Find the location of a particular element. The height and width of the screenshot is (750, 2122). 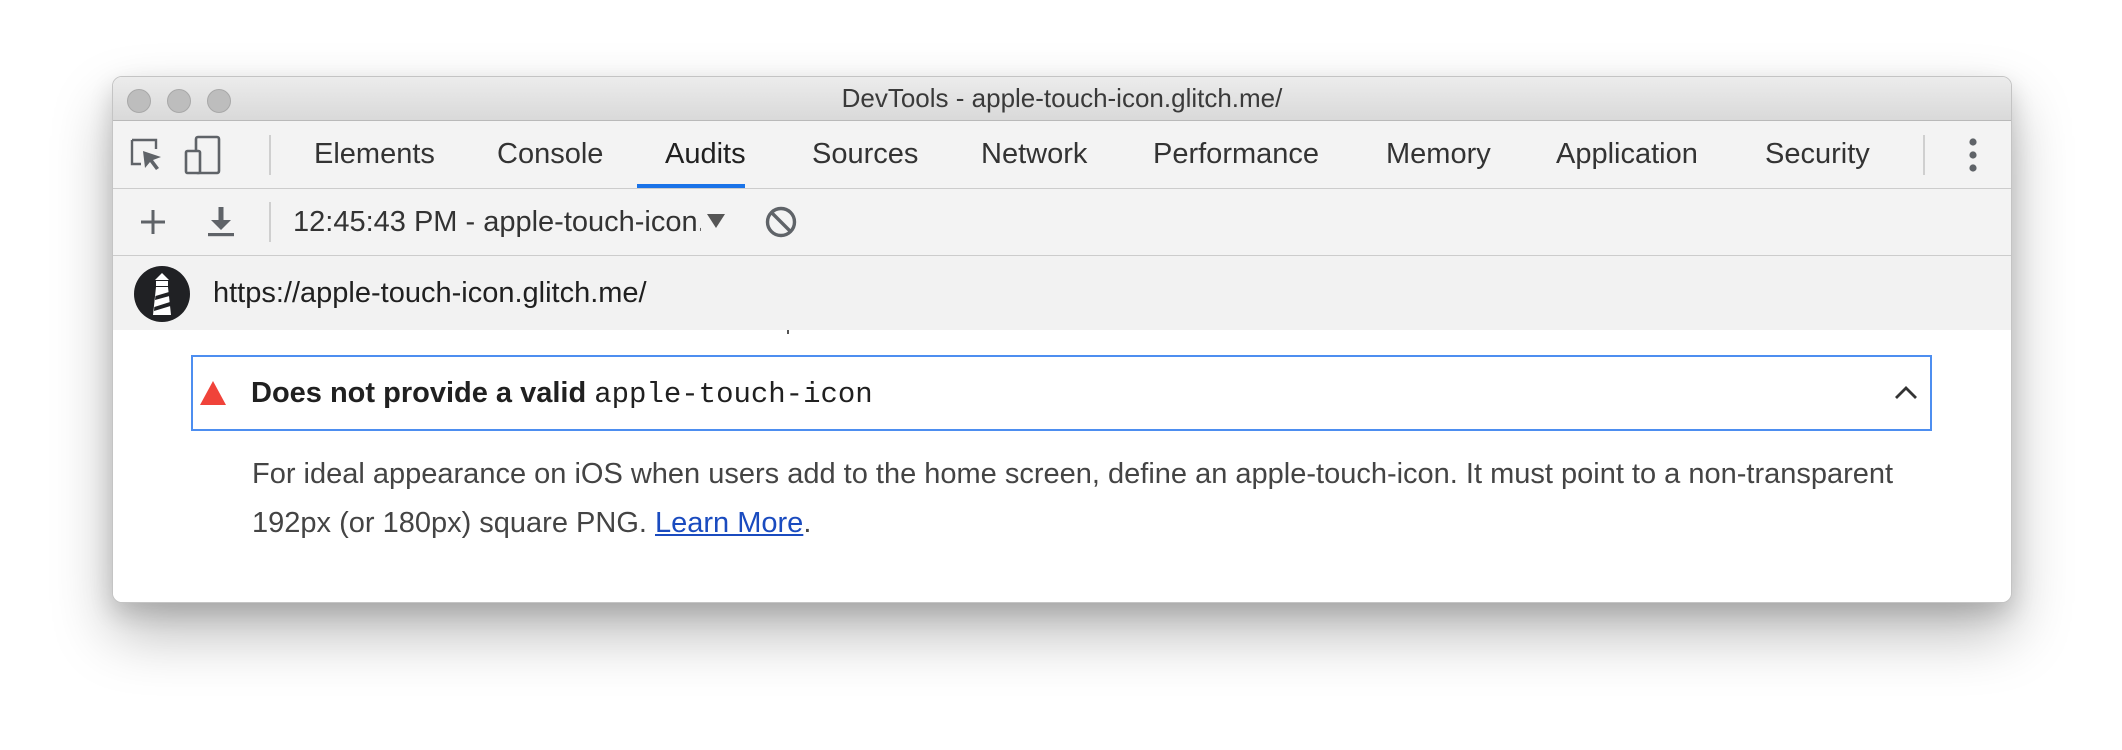

clear-icon is located at coordinates (781, 222).